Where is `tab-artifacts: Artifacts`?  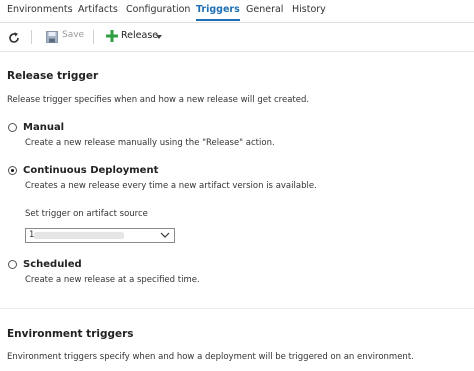 tab-artifacts: Artifacts is located at coordinates (98, 9).